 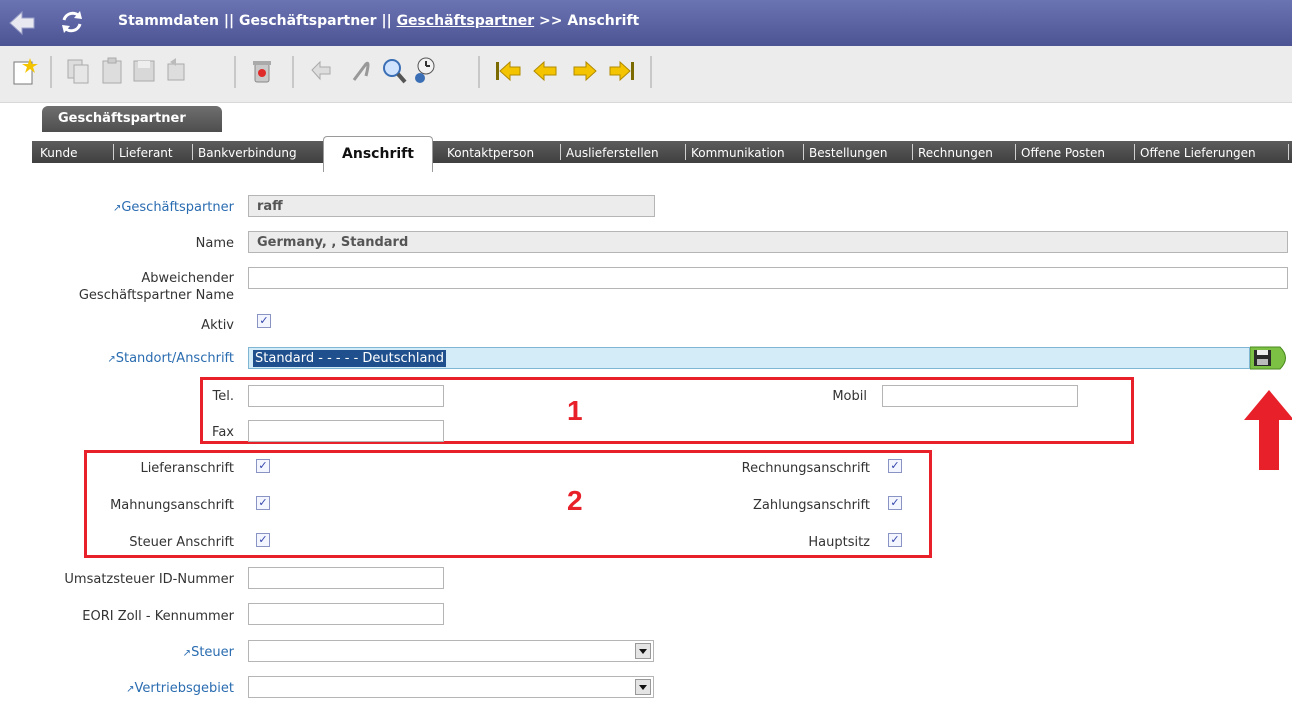 I want to click on breadcrumb-path: Stammdaten || Geschäftspartner ||, so click(x=257, y=21).